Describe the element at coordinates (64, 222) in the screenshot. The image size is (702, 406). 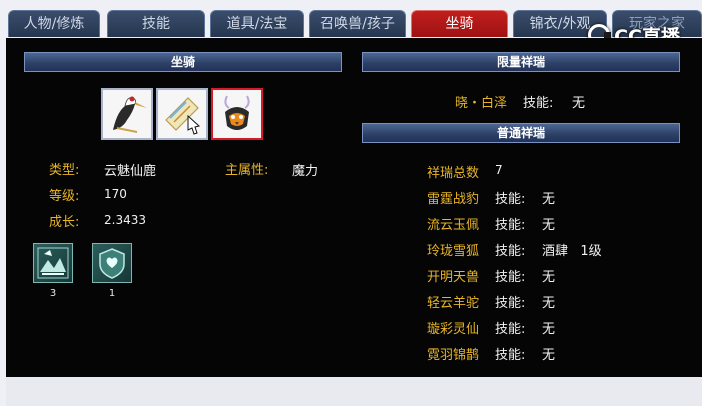
I see `growth-label: 成长:` at that location.